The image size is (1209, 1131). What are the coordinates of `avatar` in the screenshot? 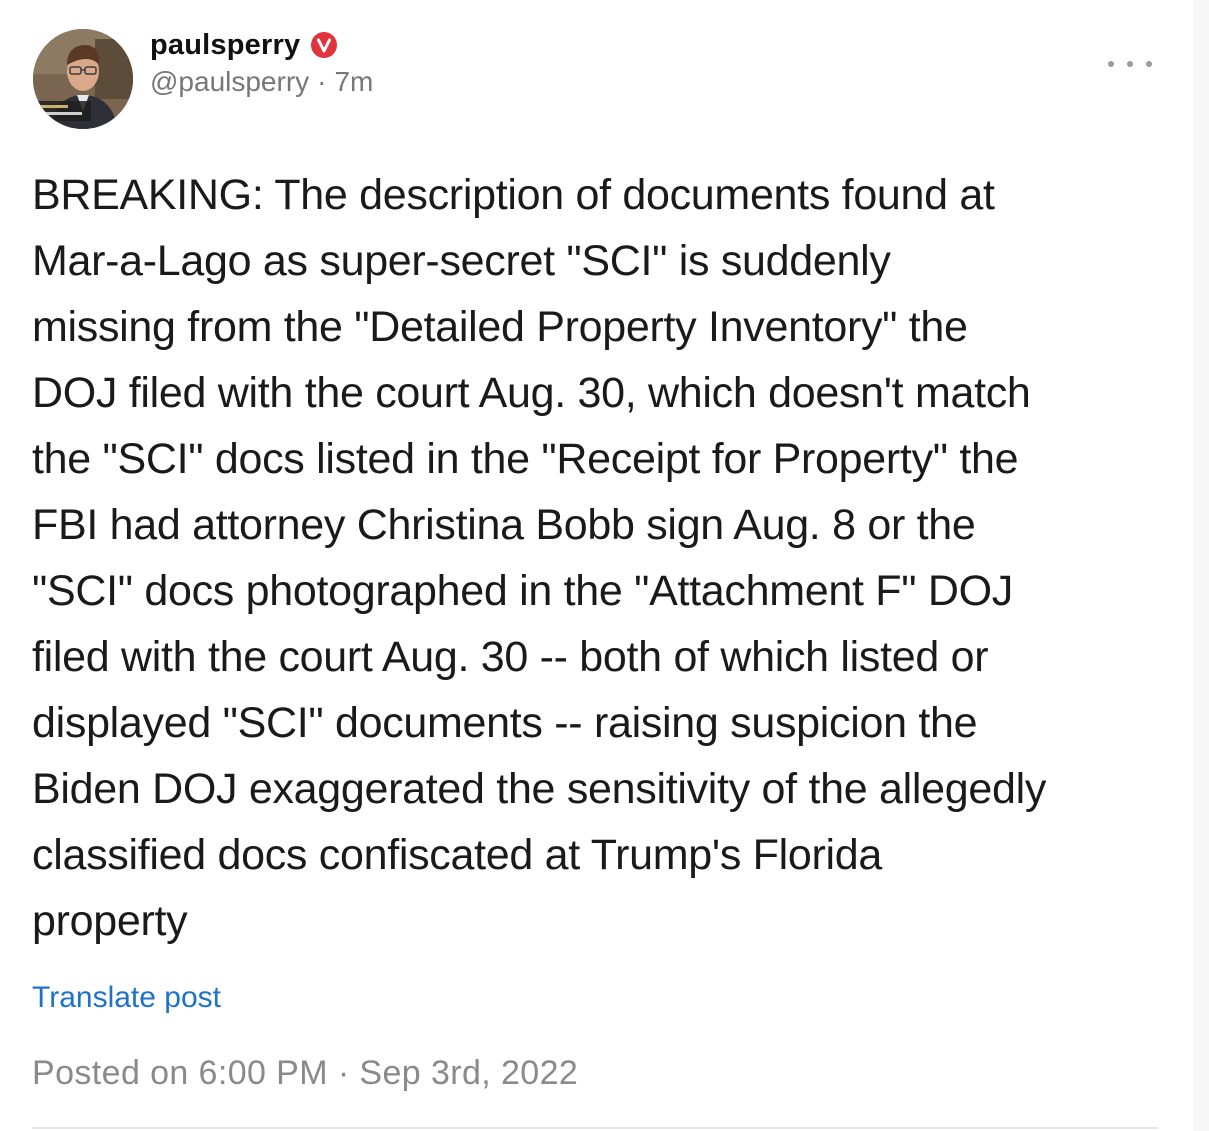 It's located at (83, 79).